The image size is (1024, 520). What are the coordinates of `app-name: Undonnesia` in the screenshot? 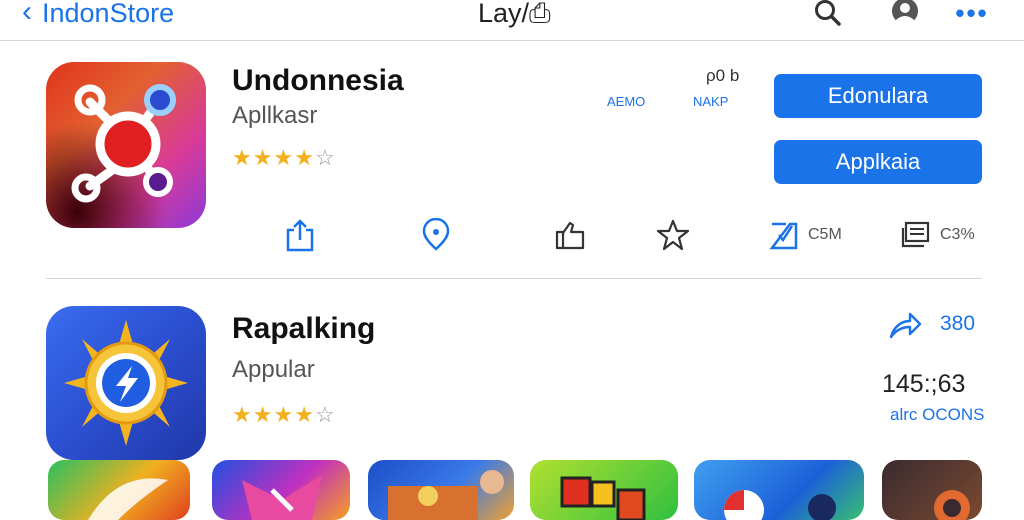 It's located at (318, 81).